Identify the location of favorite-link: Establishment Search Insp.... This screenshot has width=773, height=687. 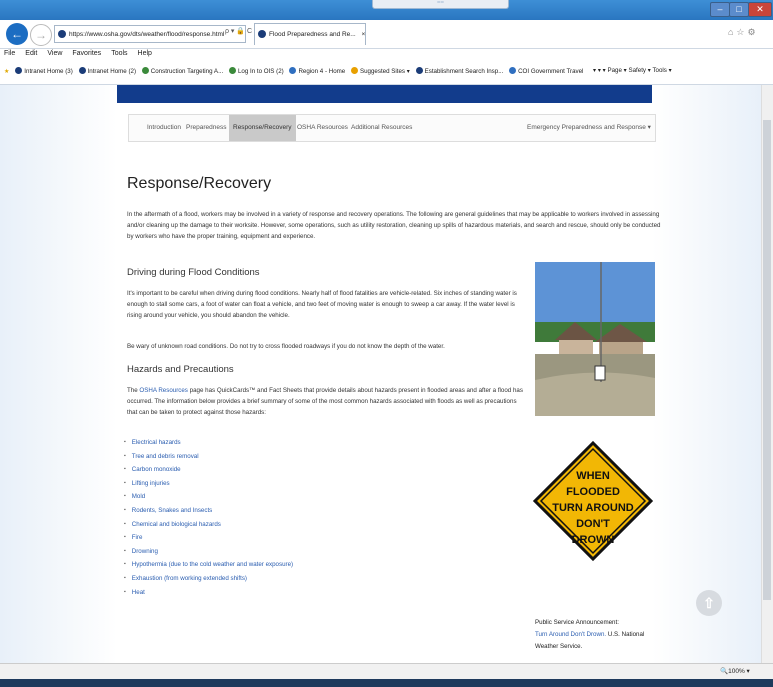
(459, 72).